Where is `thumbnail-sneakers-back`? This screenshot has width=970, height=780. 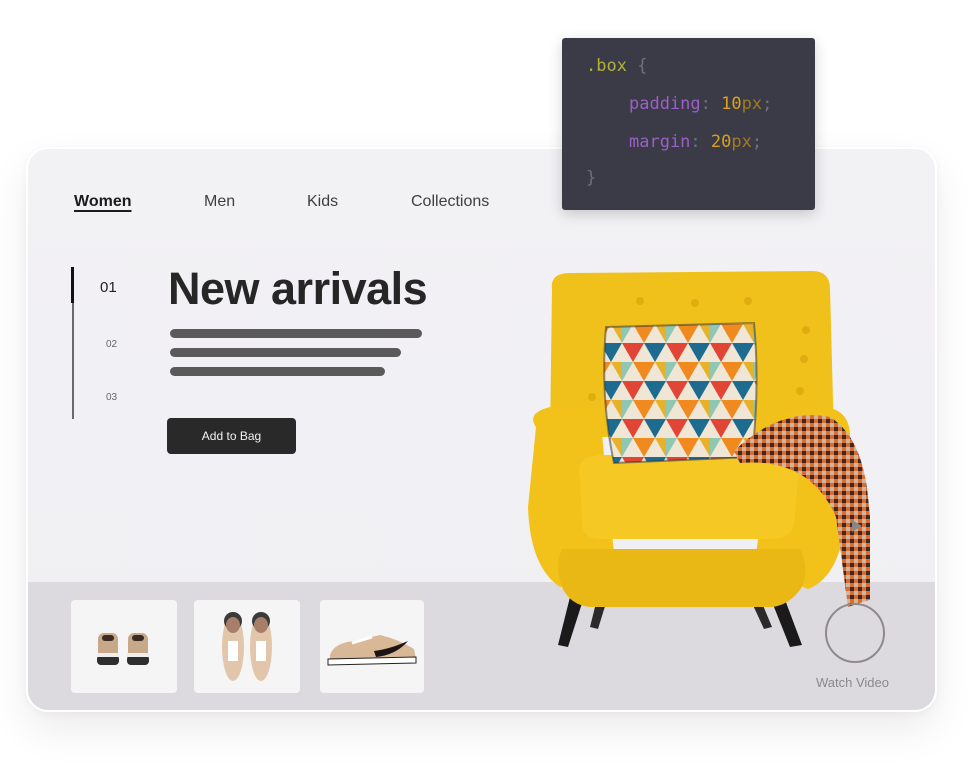 thumbnail-sneakers-back is located at coordinates (124, 646).